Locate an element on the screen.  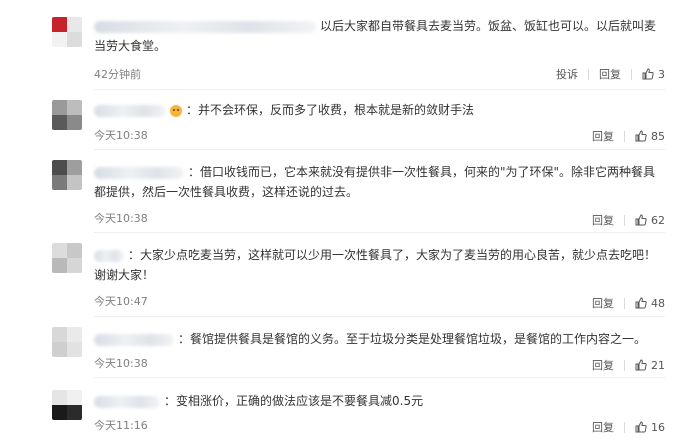
like-count: 16 is located at coordinates (658, 427).